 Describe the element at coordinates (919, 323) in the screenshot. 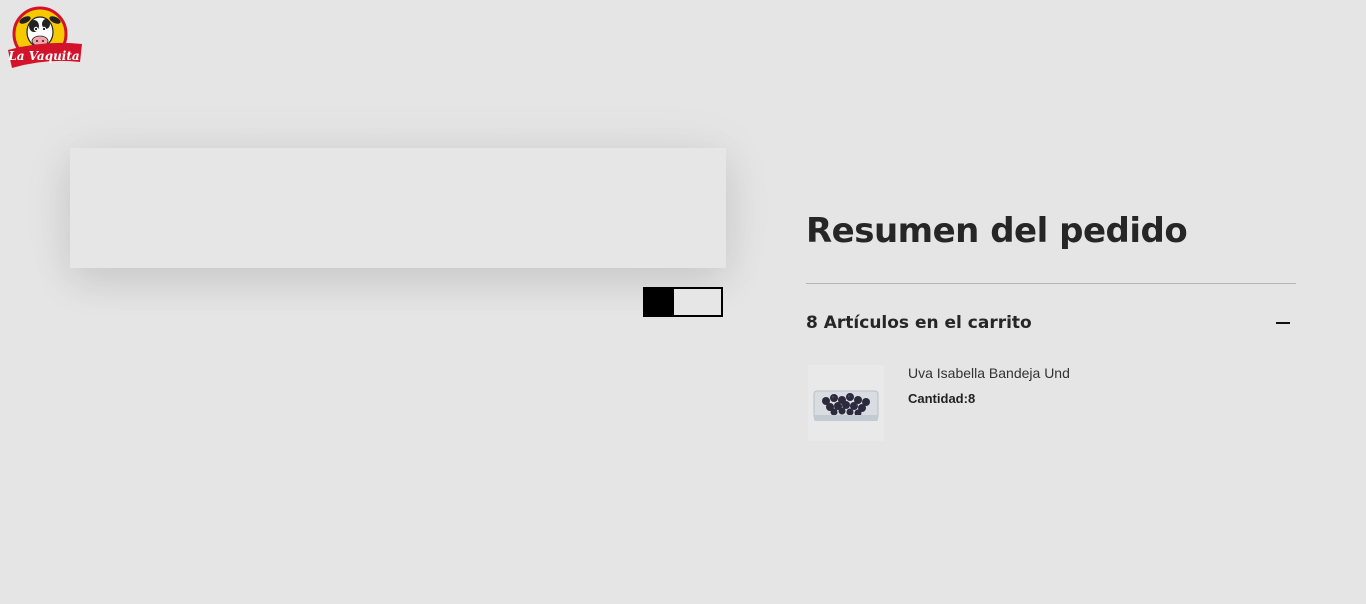

I see `cart-count-label: 8 Artículos en el carrito` at that location.